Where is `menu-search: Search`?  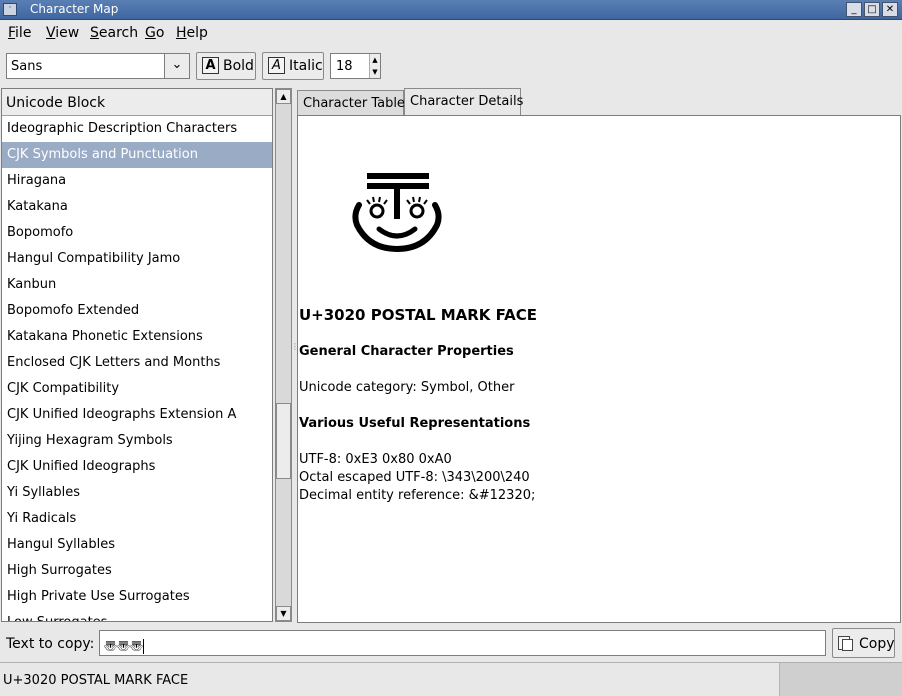
menu-search: Search is located at coordinates (114, 33).